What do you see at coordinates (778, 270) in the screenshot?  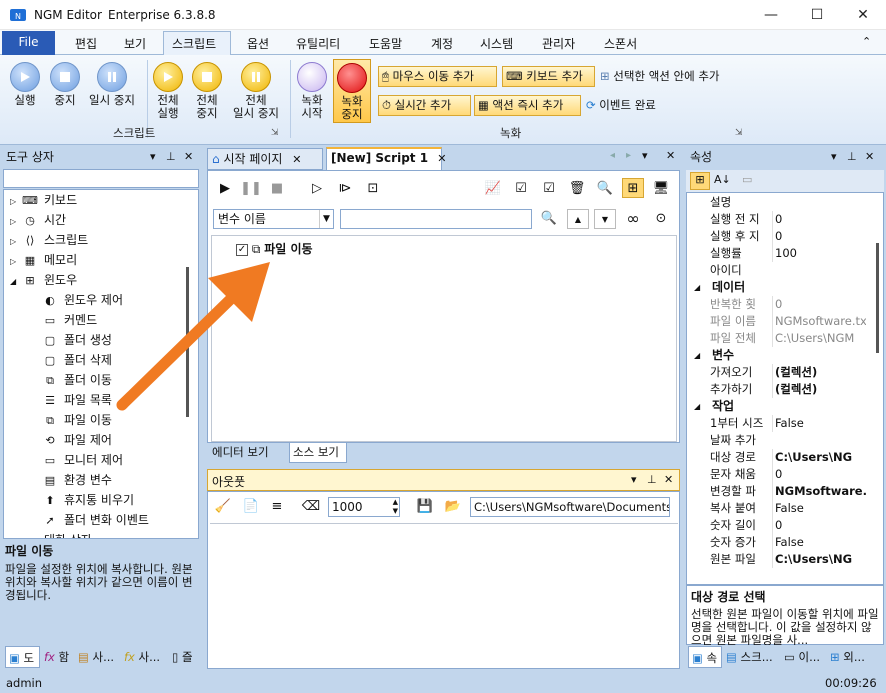 I see `property-row: 아이디` at bounding box center [778, 270].